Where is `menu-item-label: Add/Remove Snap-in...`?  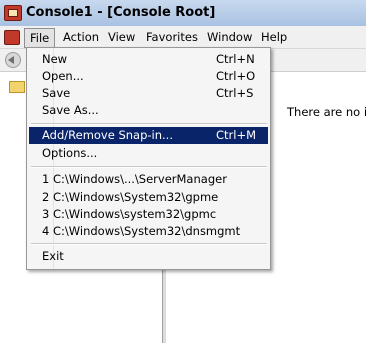 menu-item-label: Add/Remove Snap-in... is located at coordinates (107, 135).